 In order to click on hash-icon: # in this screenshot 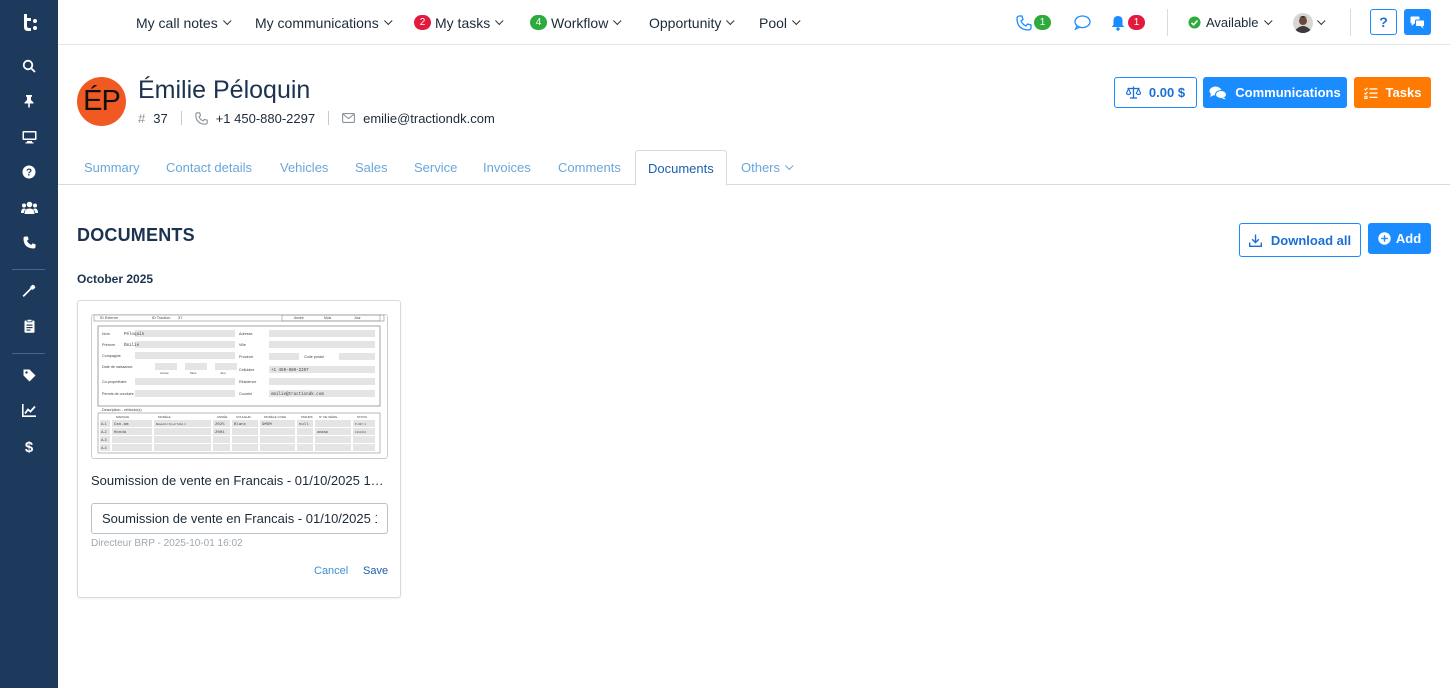, I will do `click(142, 118)`.